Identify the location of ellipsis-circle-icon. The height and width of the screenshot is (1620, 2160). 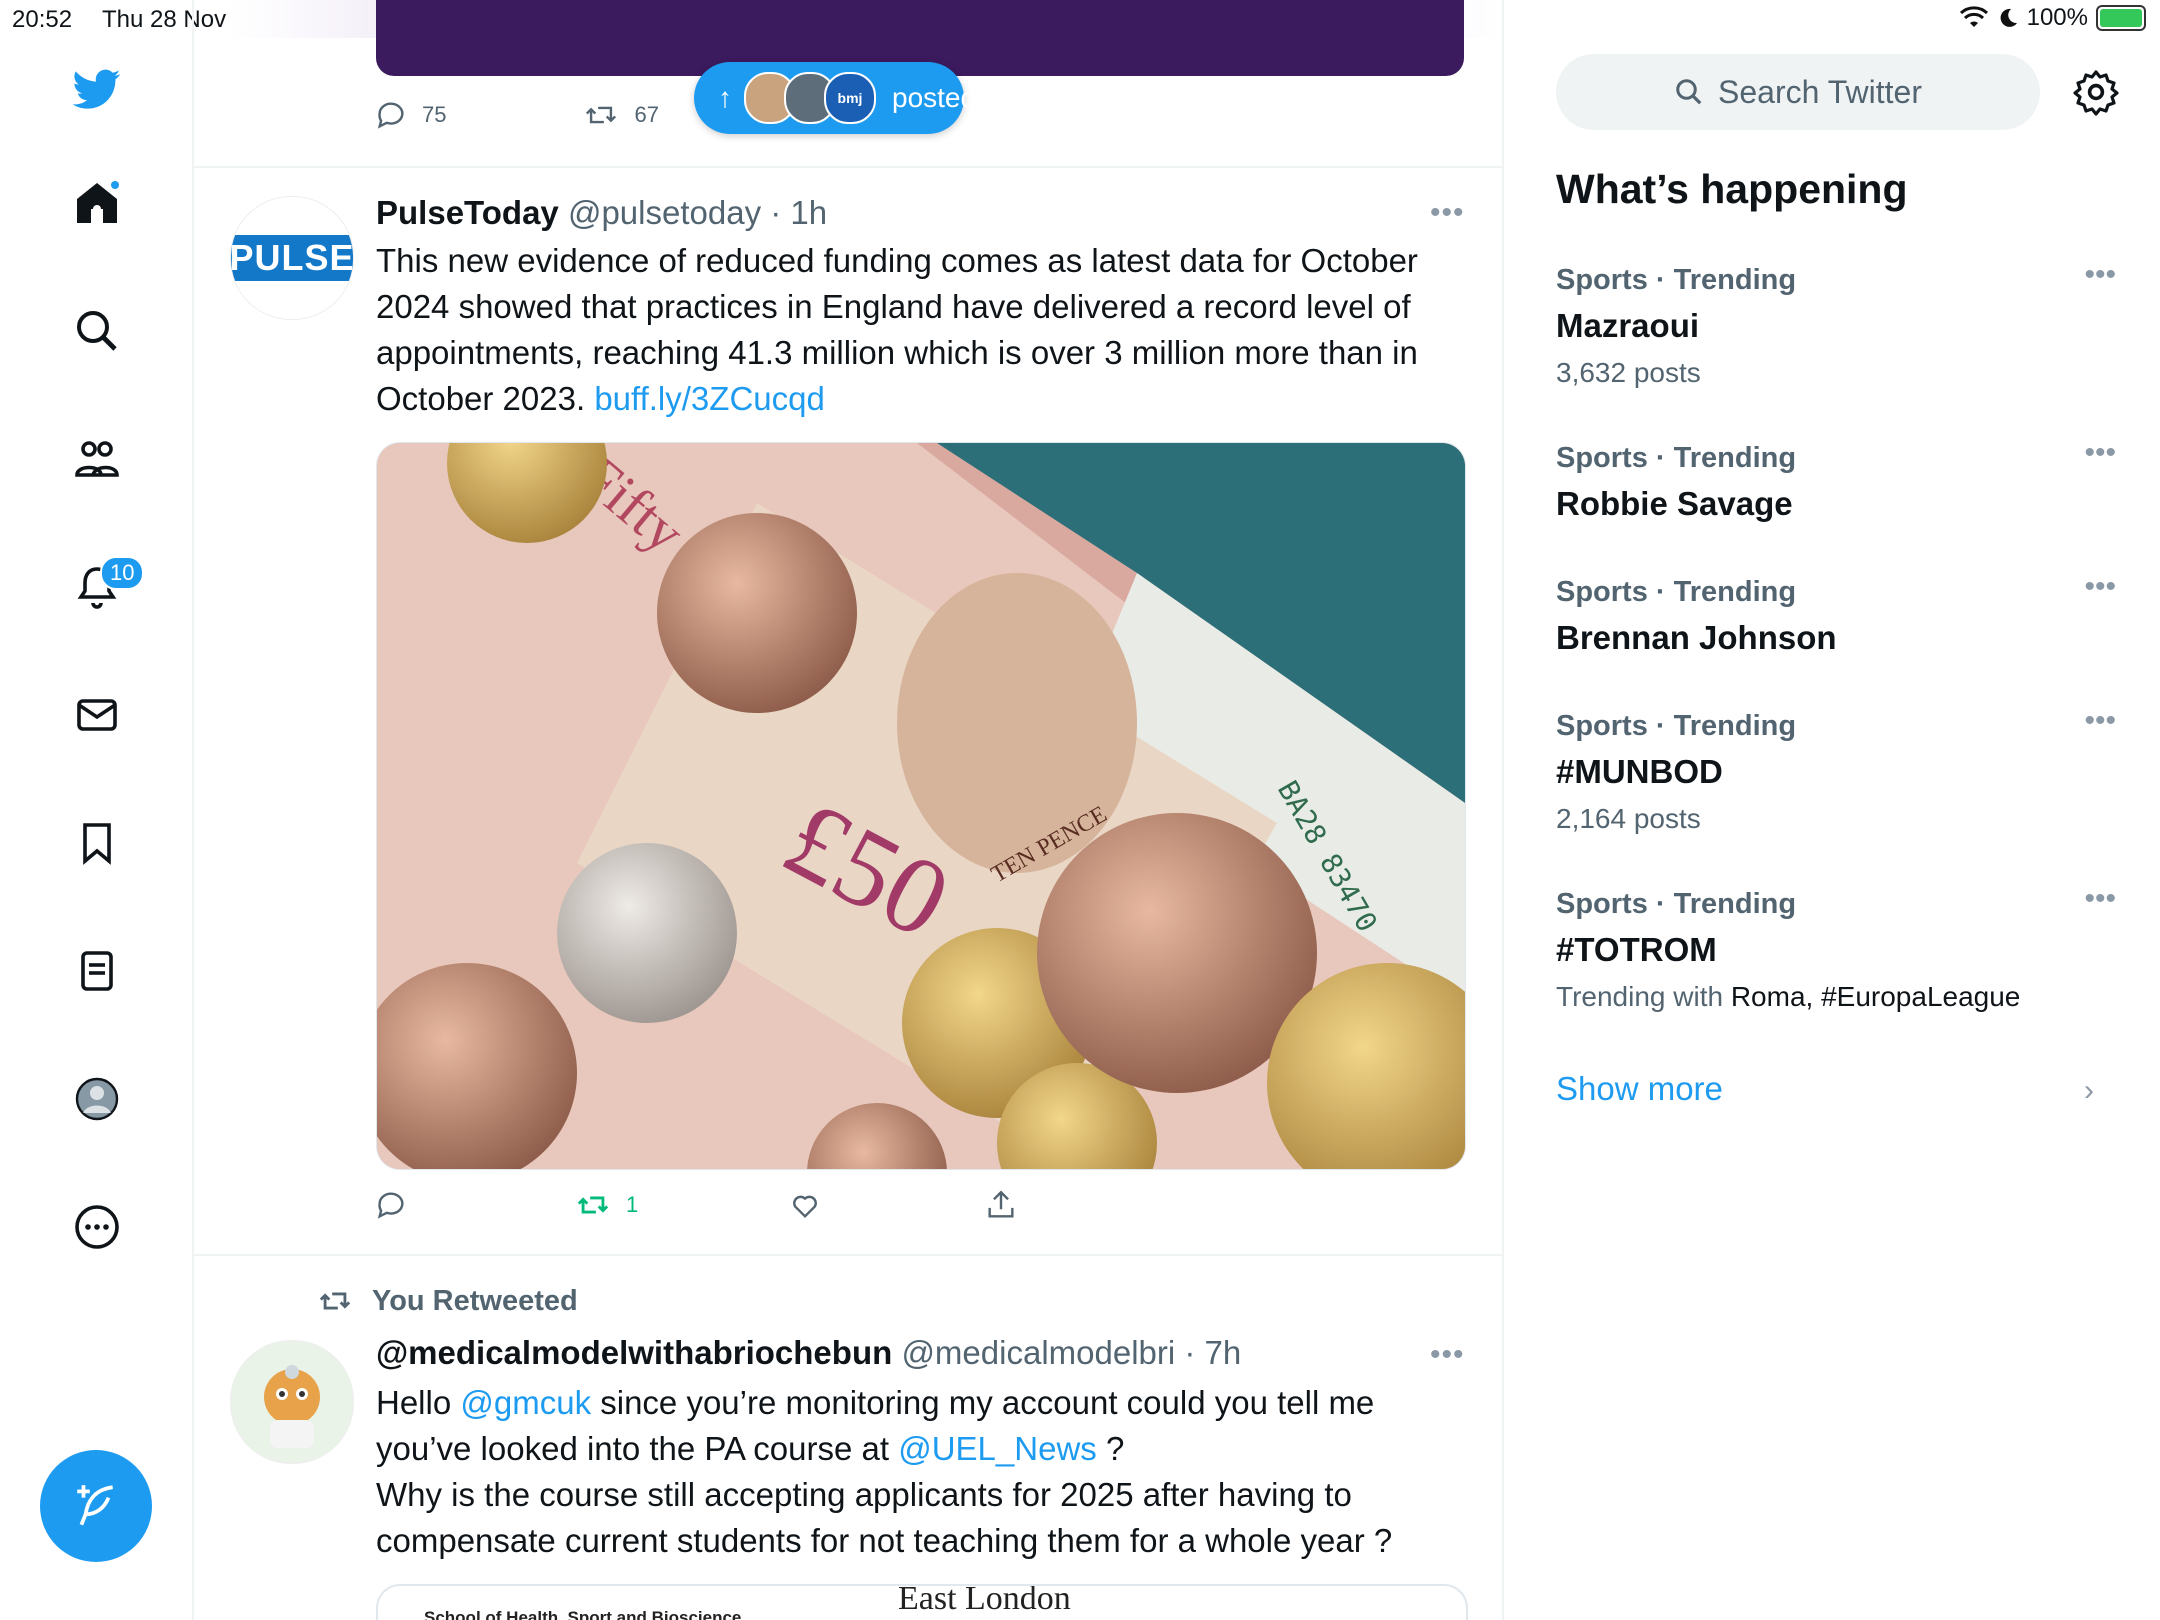
(97, 1227).